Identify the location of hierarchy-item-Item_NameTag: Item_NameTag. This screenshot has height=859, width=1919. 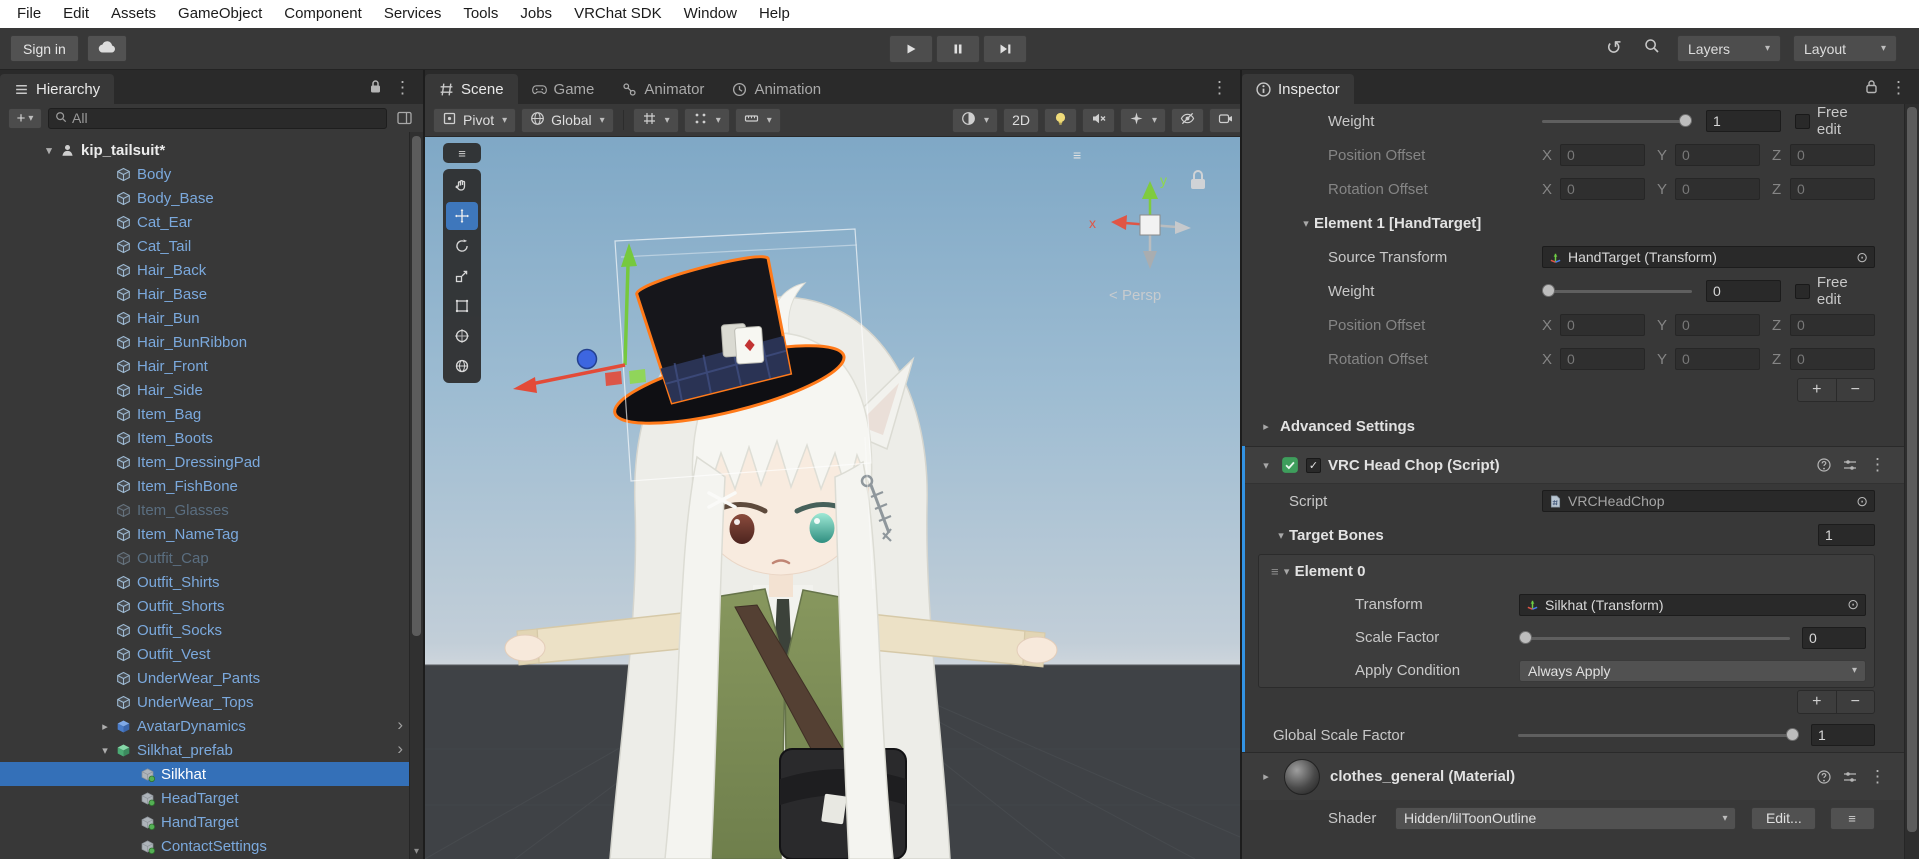
(204, 534).